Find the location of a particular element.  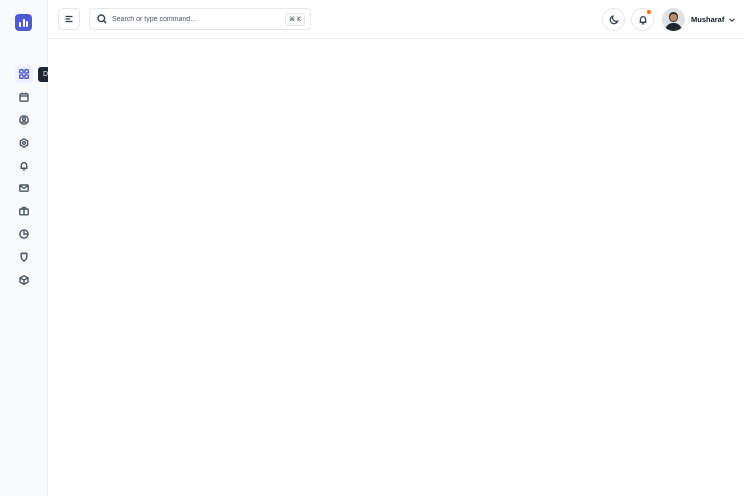

mail-icon is located at coordinates (24, 188).